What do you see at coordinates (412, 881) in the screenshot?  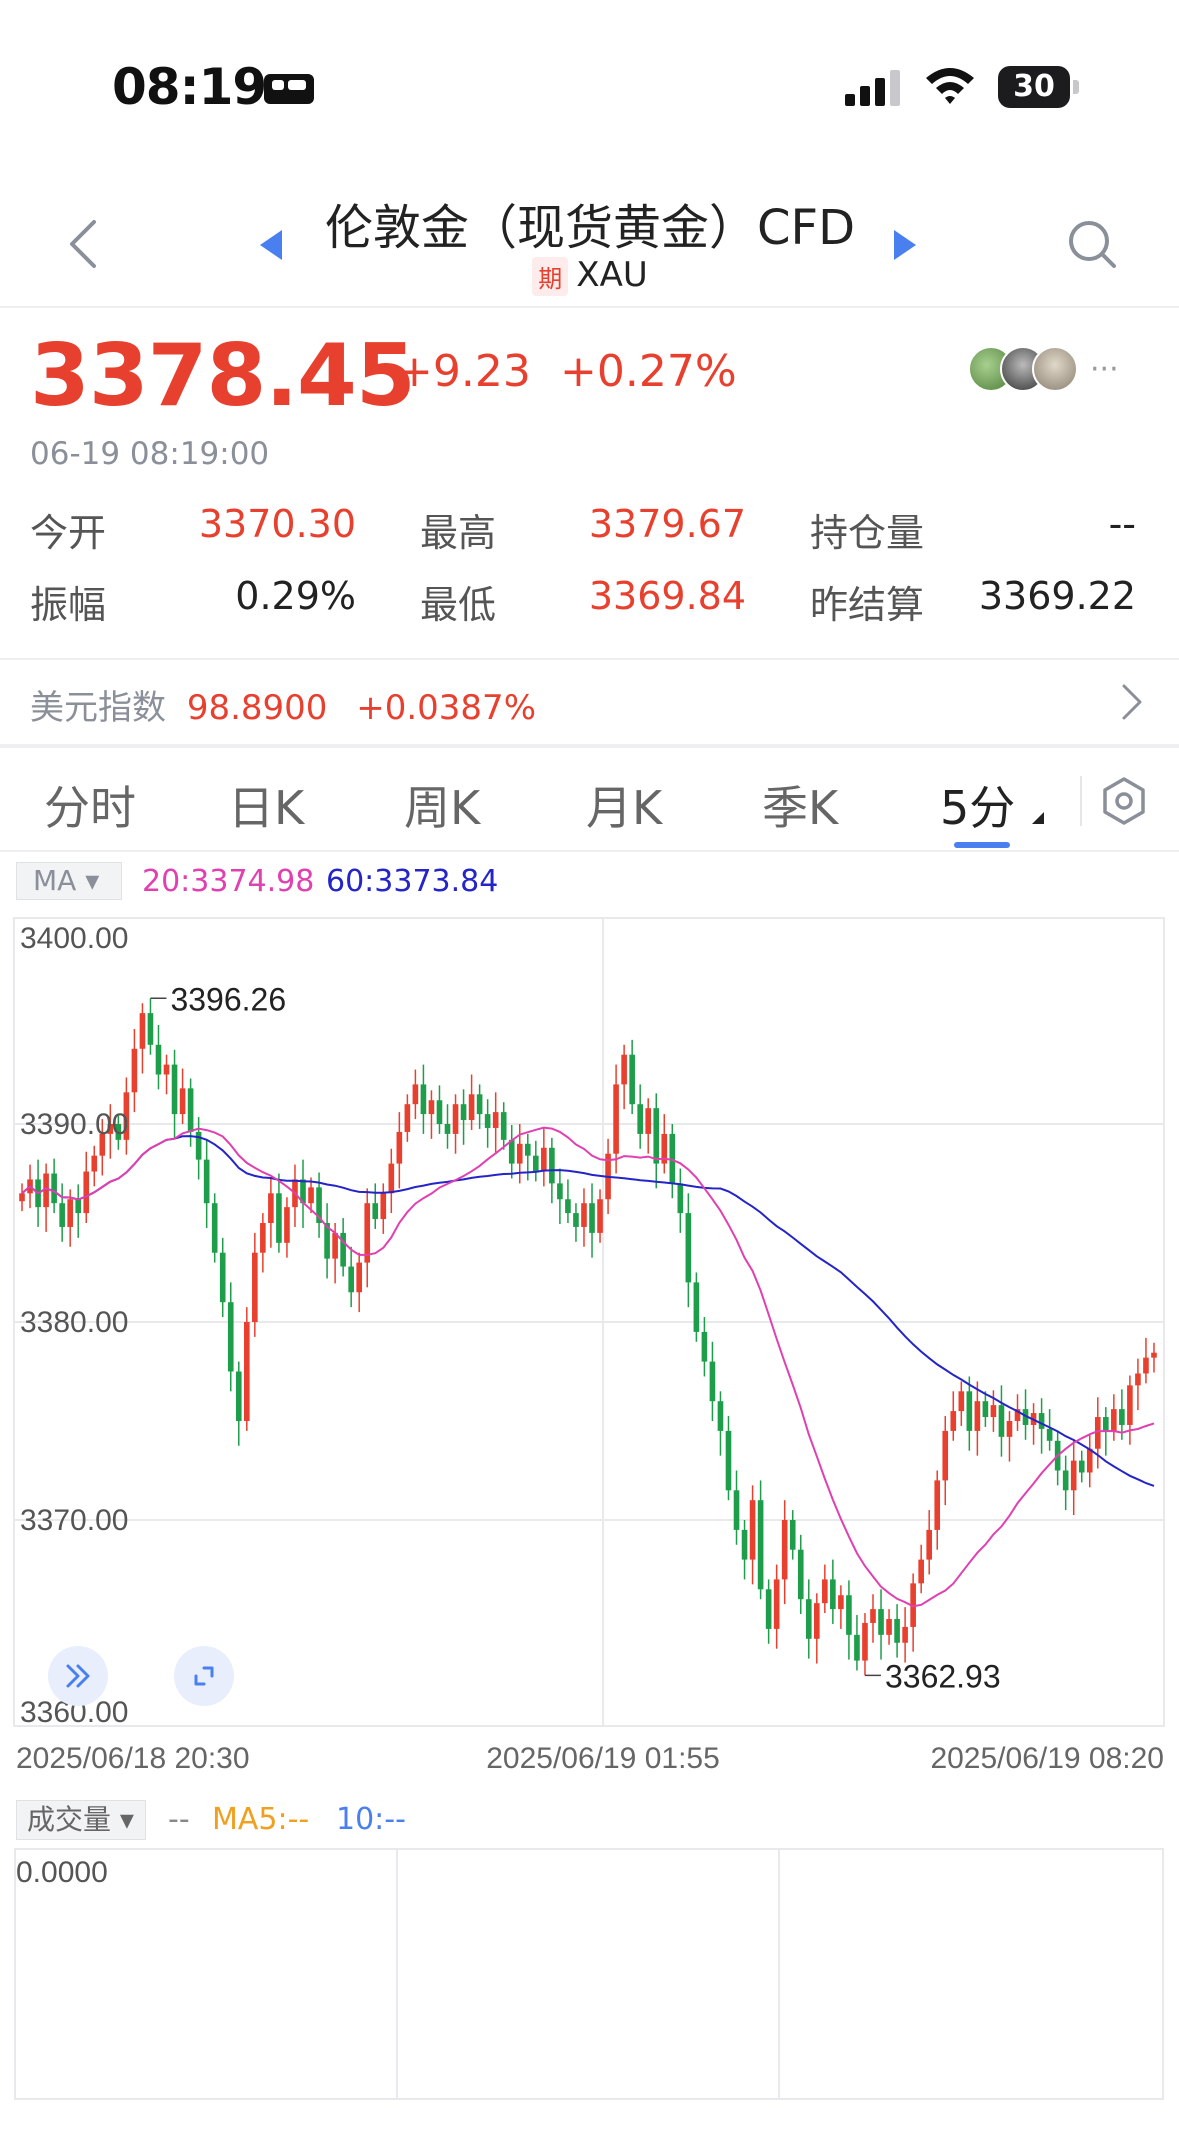 I see `ma60-value: 60:3373.84` at bounding box center [412, 881].